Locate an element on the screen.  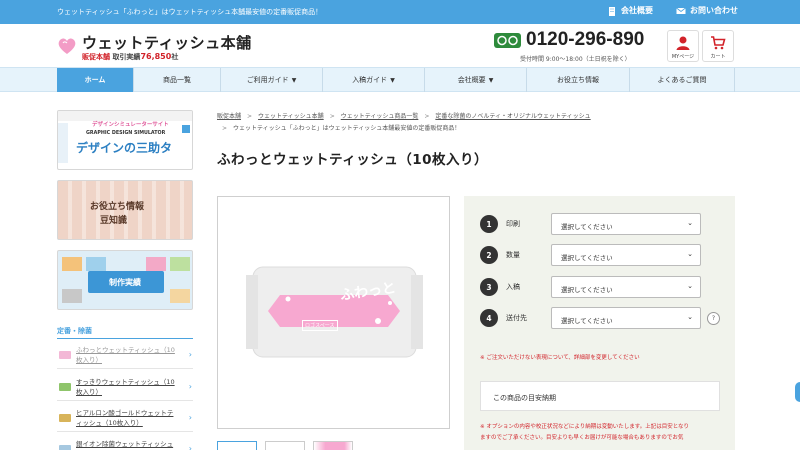
step-number: 3 is located at coordinates (489, 287).